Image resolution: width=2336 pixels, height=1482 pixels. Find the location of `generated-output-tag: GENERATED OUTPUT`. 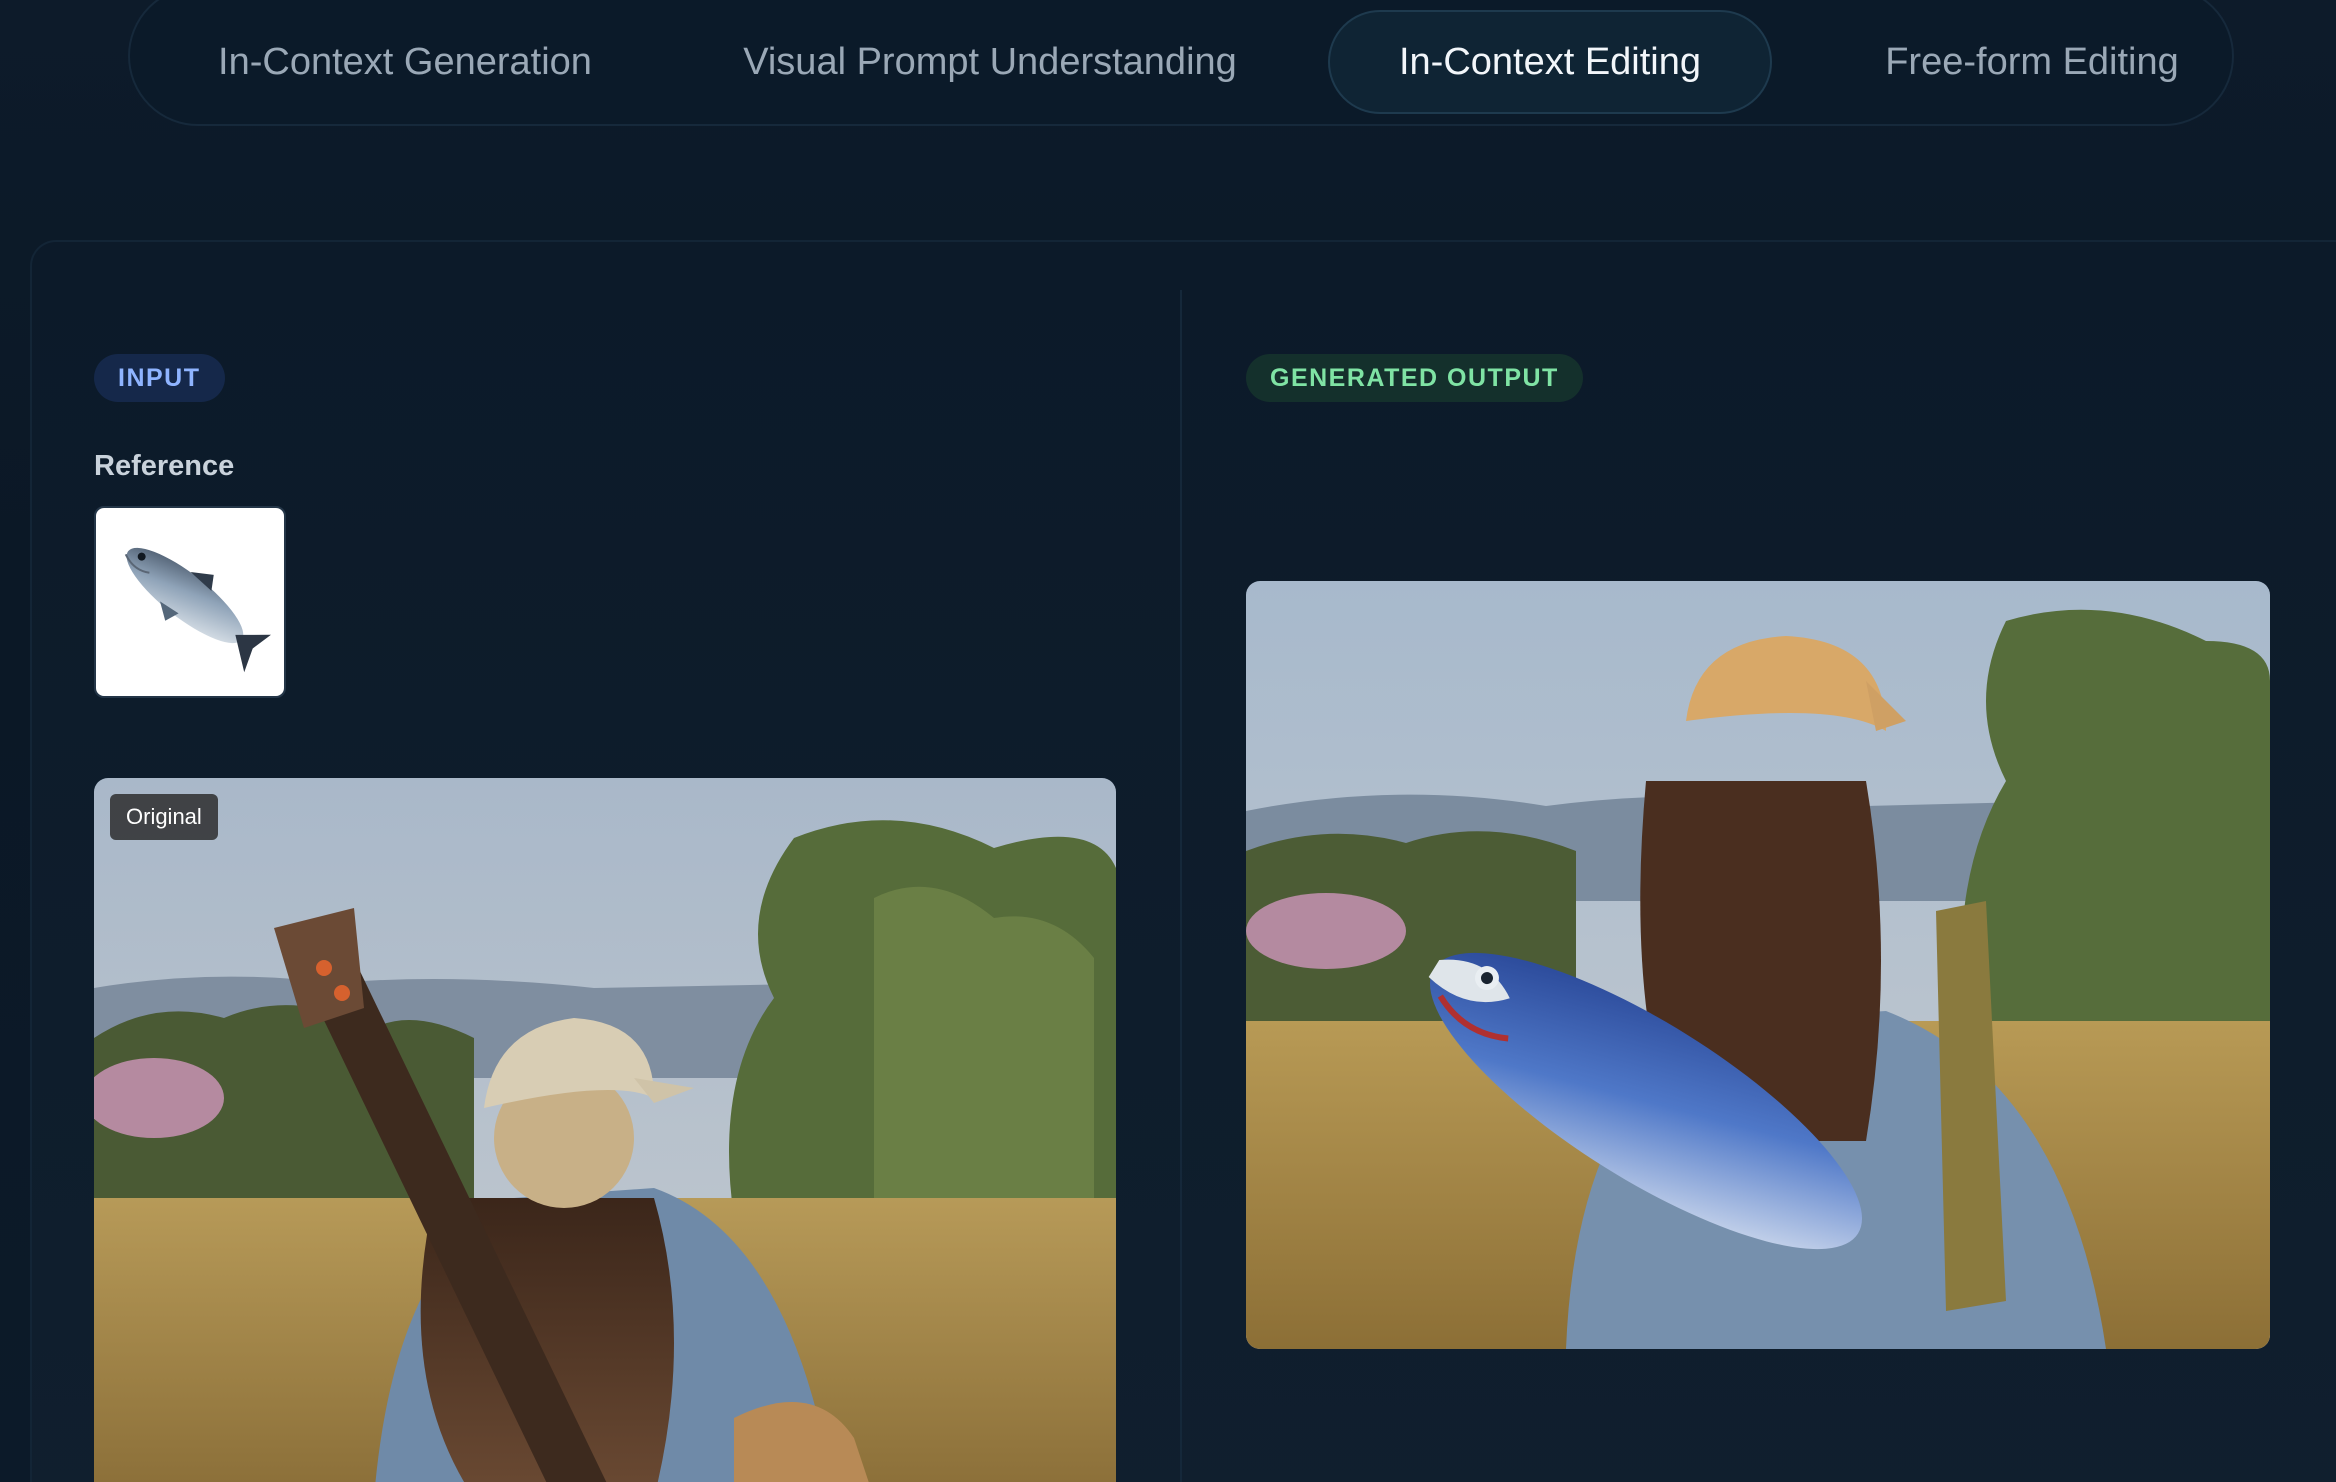

generated-output-tag: GENERATED OUTPUT is located at coordinates (1414, 378).